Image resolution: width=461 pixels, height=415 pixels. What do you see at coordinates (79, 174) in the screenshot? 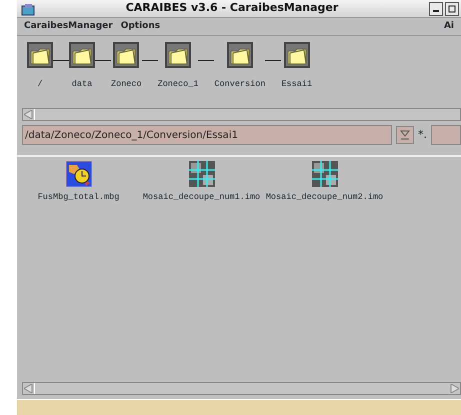
I see `clock-map-icon` at bounding box center [79, 174].